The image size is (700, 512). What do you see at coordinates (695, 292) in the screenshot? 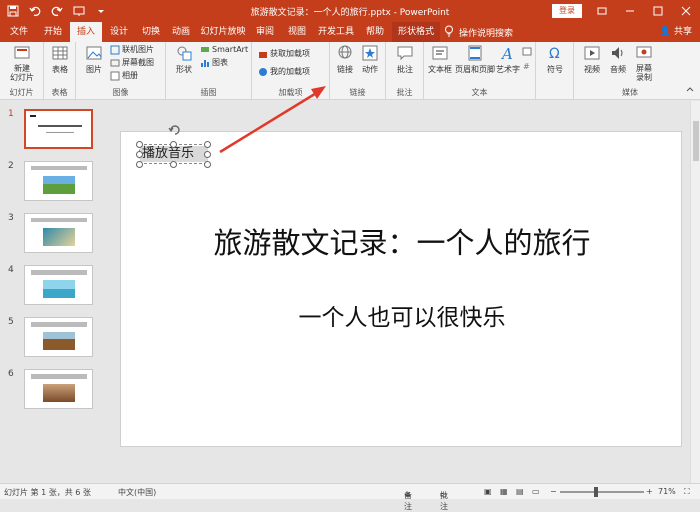
I see `vertical-scrollbar` at bounding box center [695, 292].